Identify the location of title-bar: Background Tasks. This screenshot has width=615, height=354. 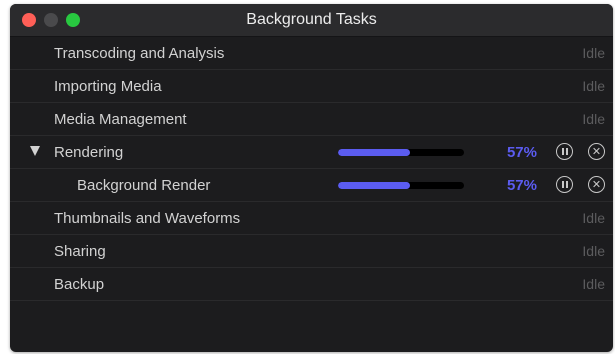
(311, 20).